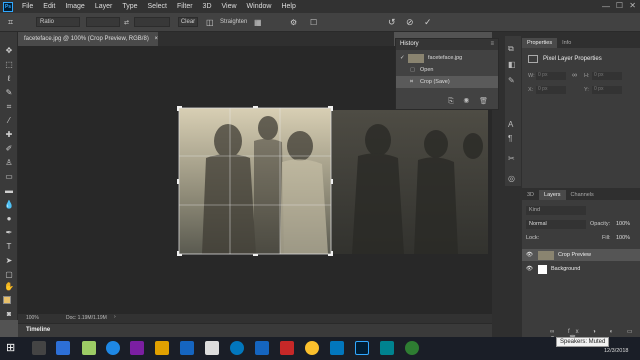 The image size is (640, 360). Describe the element at coordinates (556, 224) in the screenshot. I see `blend-mode-select: Normal` at that location.